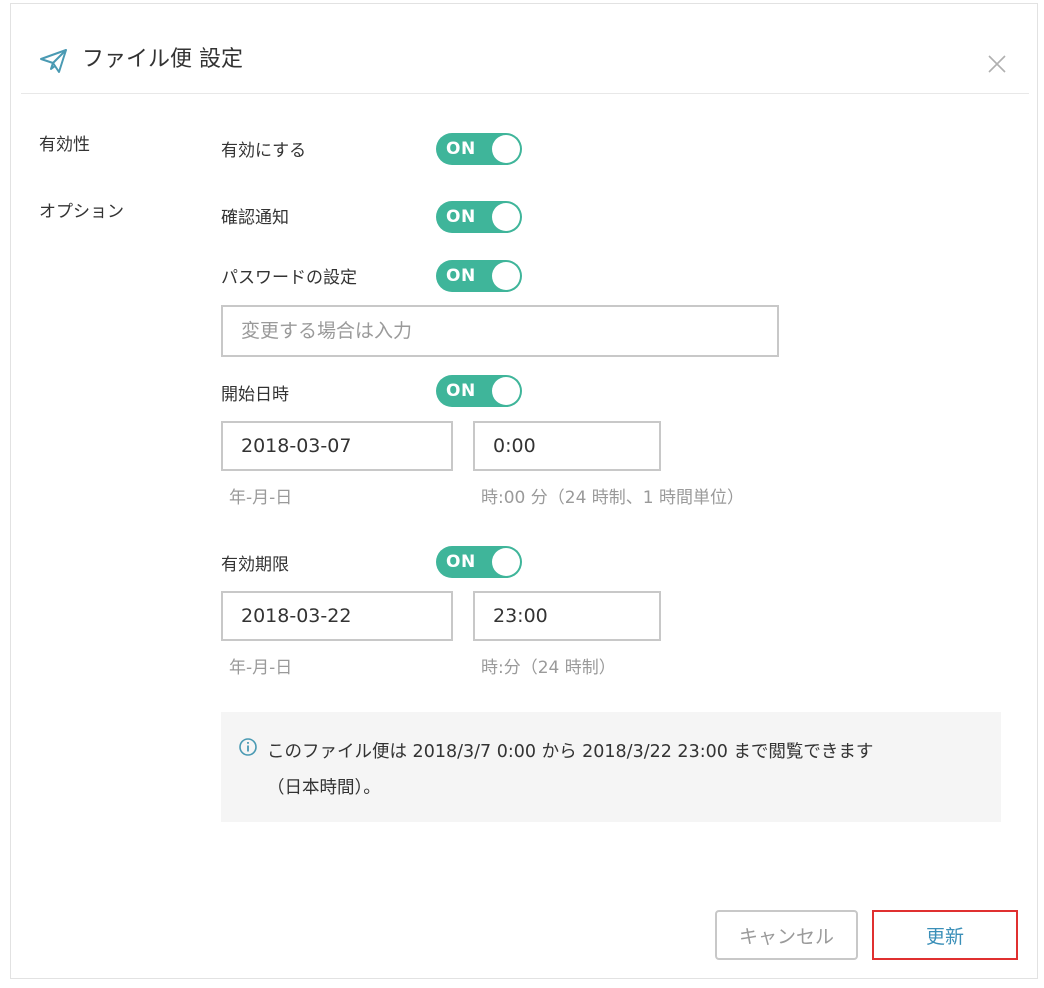  Describe the element at coordinates (786, 935) in the screenshot. I see `cancel-button: キャンセル` at that location.